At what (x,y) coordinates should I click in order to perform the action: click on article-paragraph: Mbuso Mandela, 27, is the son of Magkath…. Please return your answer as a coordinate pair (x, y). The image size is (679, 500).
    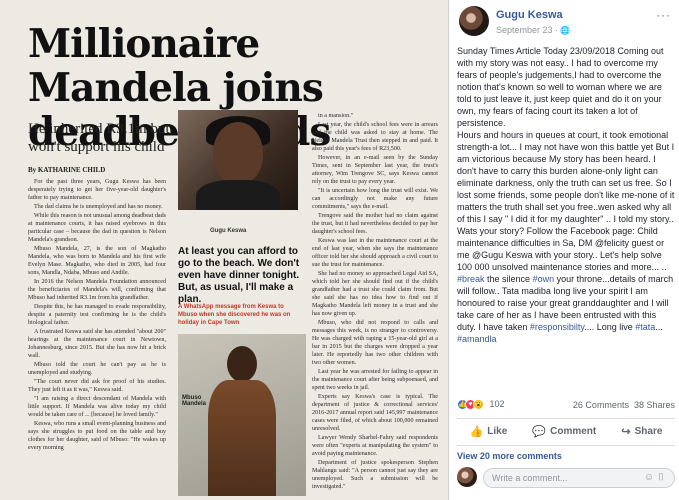
    Looking at the image, I should click on (97, 261).